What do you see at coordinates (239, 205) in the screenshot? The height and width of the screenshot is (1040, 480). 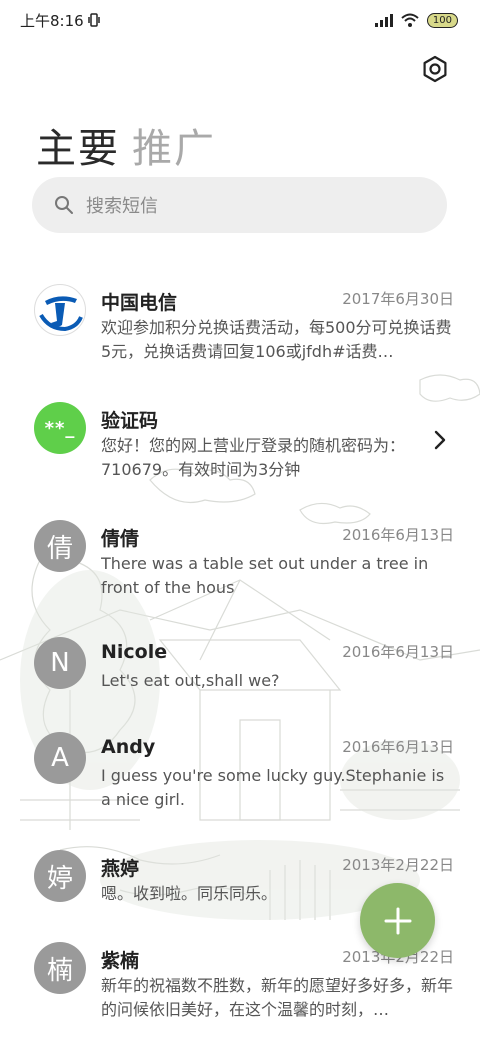 I see `search-bar: 搜索短信` at bounding box center [239, 205].